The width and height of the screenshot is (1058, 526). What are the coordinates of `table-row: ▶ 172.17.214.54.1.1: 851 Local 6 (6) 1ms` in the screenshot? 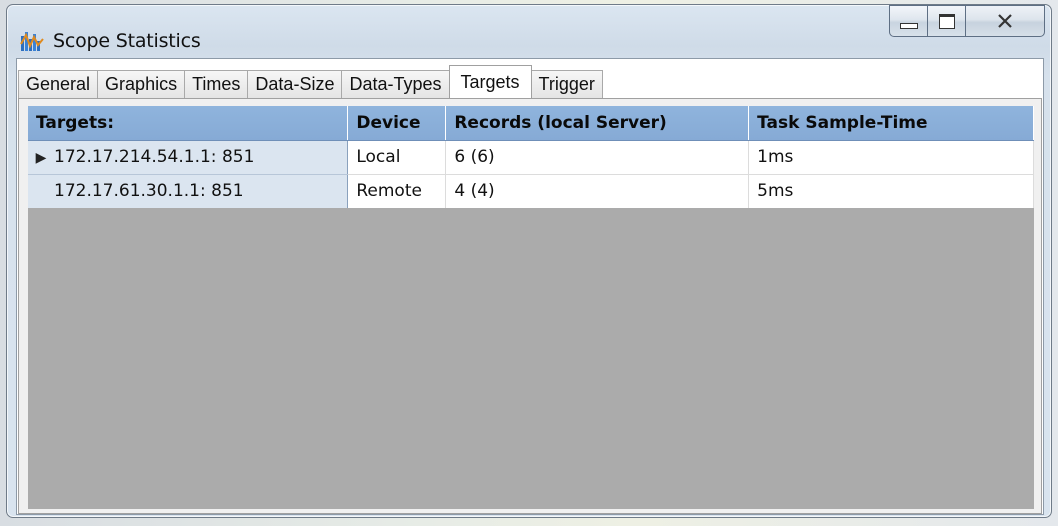 It's located at (531, 157).